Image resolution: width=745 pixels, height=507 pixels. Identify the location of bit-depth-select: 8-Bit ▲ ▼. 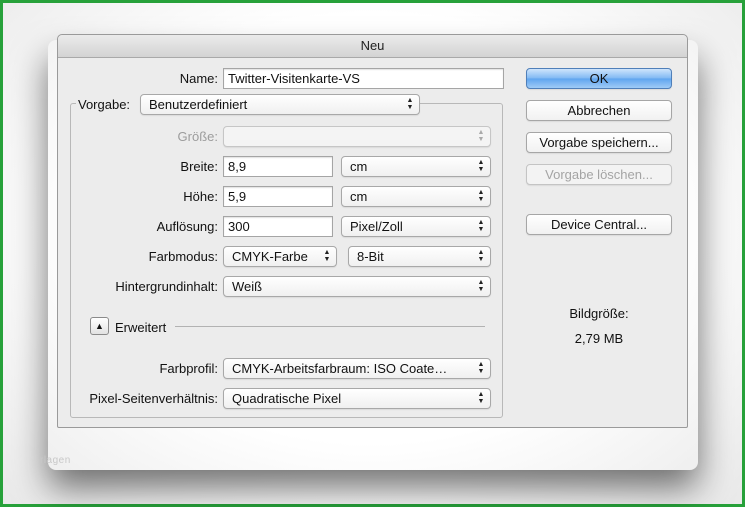
(419, 256).